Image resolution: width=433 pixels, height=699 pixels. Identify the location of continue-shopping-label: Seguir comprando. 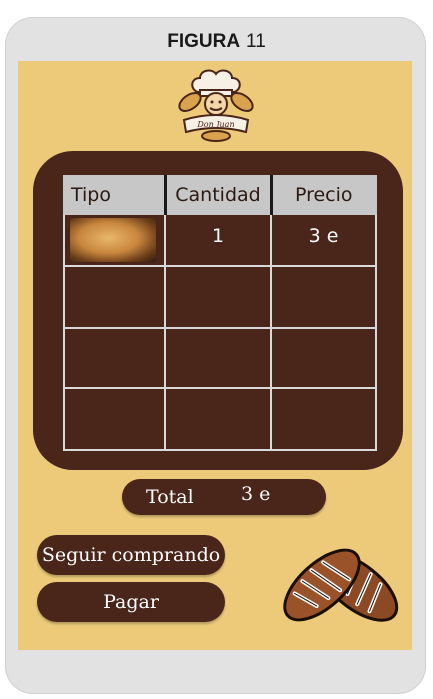
(131, 555).